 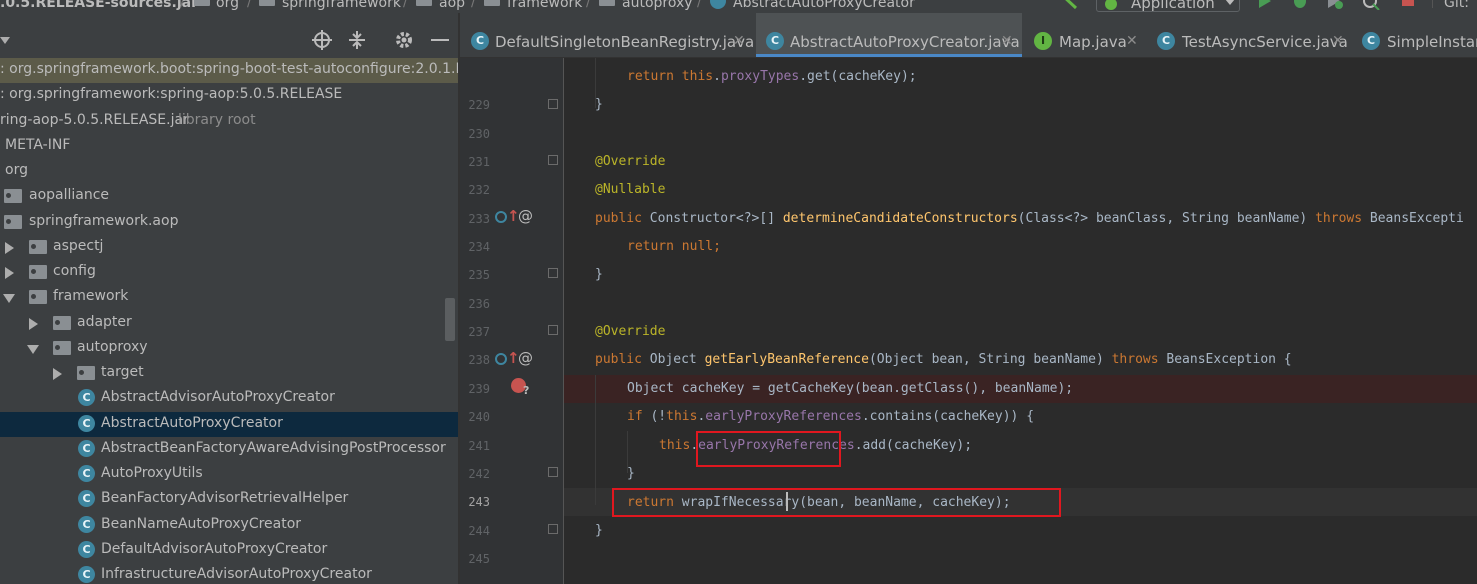 I want to click on tree-item-springframework-aop: springframework.aop, so click(x=229, y=222).